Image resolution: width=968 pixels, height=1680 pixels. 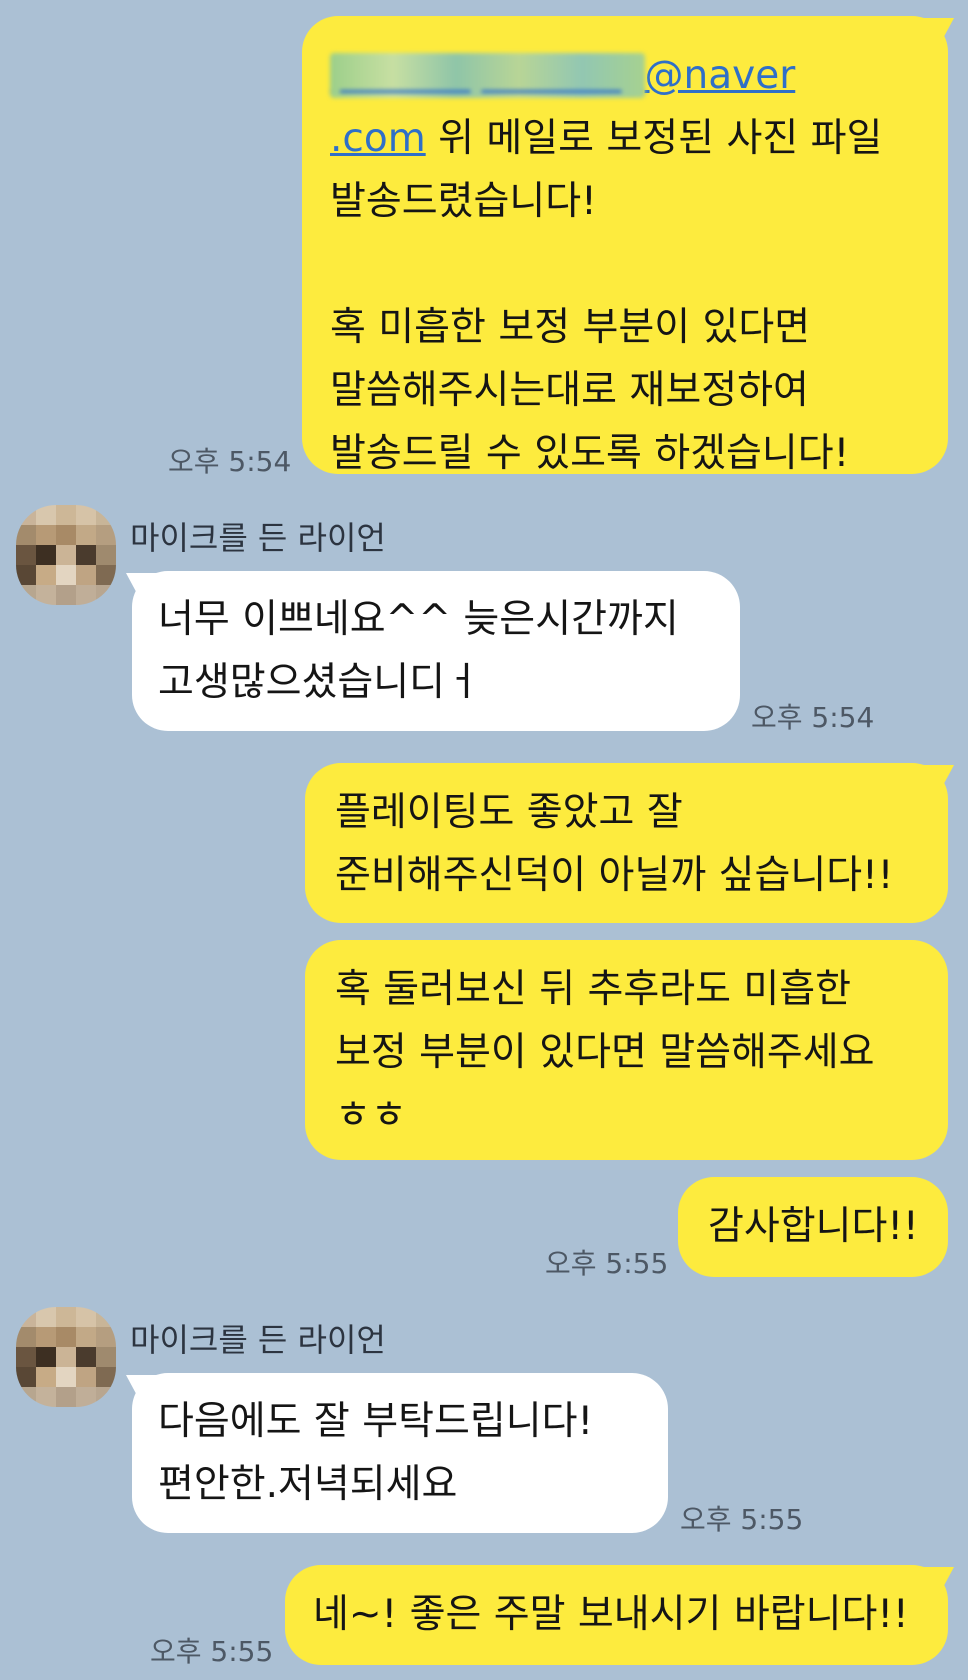 I want to click on my-message-bubble: 감사합니다!!, so click(x=813, y=1227).